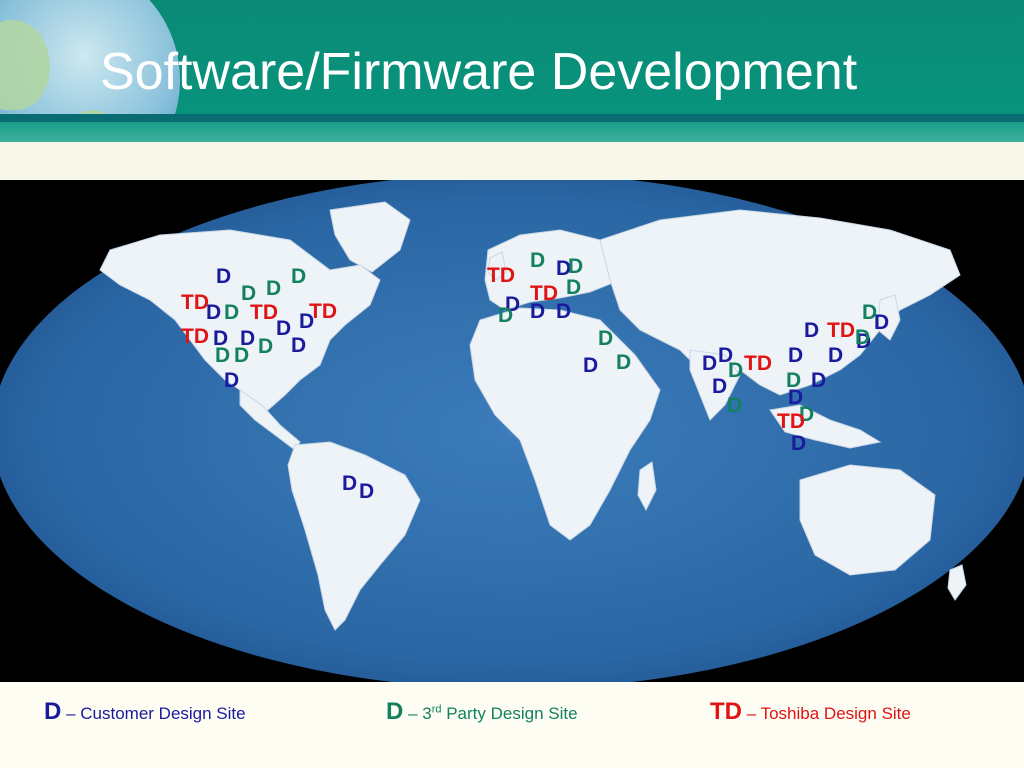 This screenshot has width=1024, height=768. Describe the element at coordinates (828, 713) in the screenshot. I see `legend-toshiba-label: – Toshiba Design Site` at that location.